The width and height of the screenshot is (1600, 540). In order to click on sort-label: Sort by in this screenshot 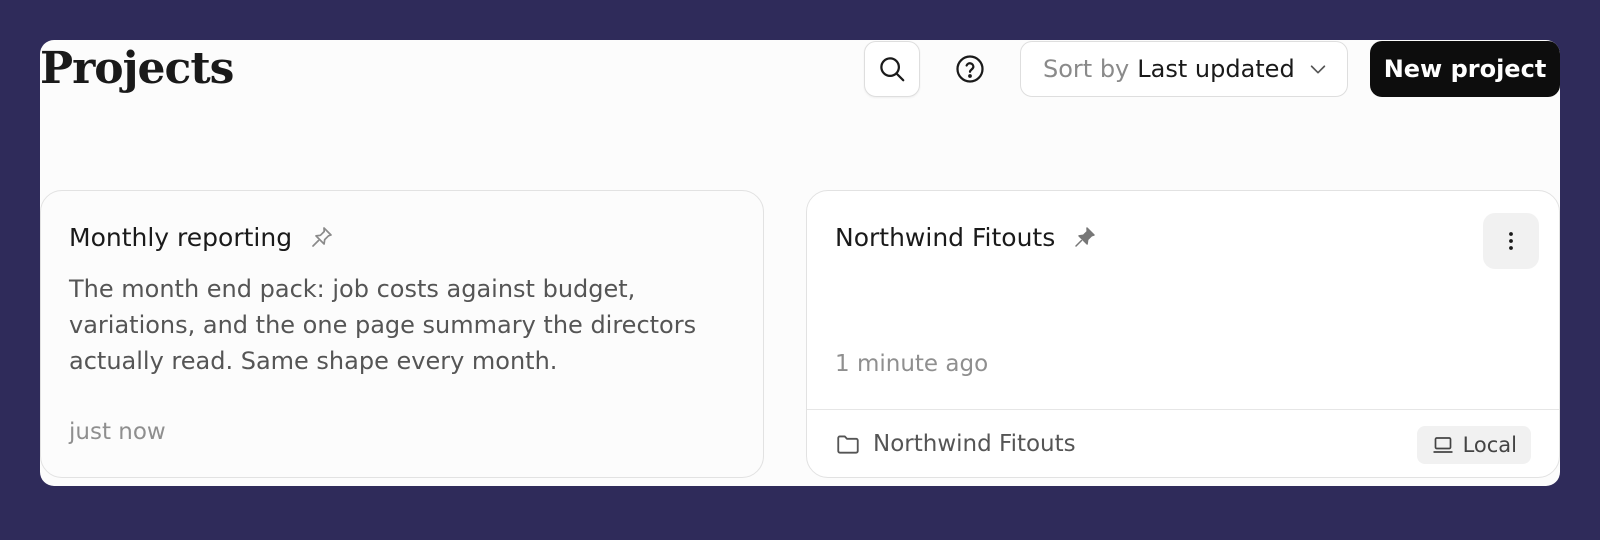, I will do `click(1086, 69)`.